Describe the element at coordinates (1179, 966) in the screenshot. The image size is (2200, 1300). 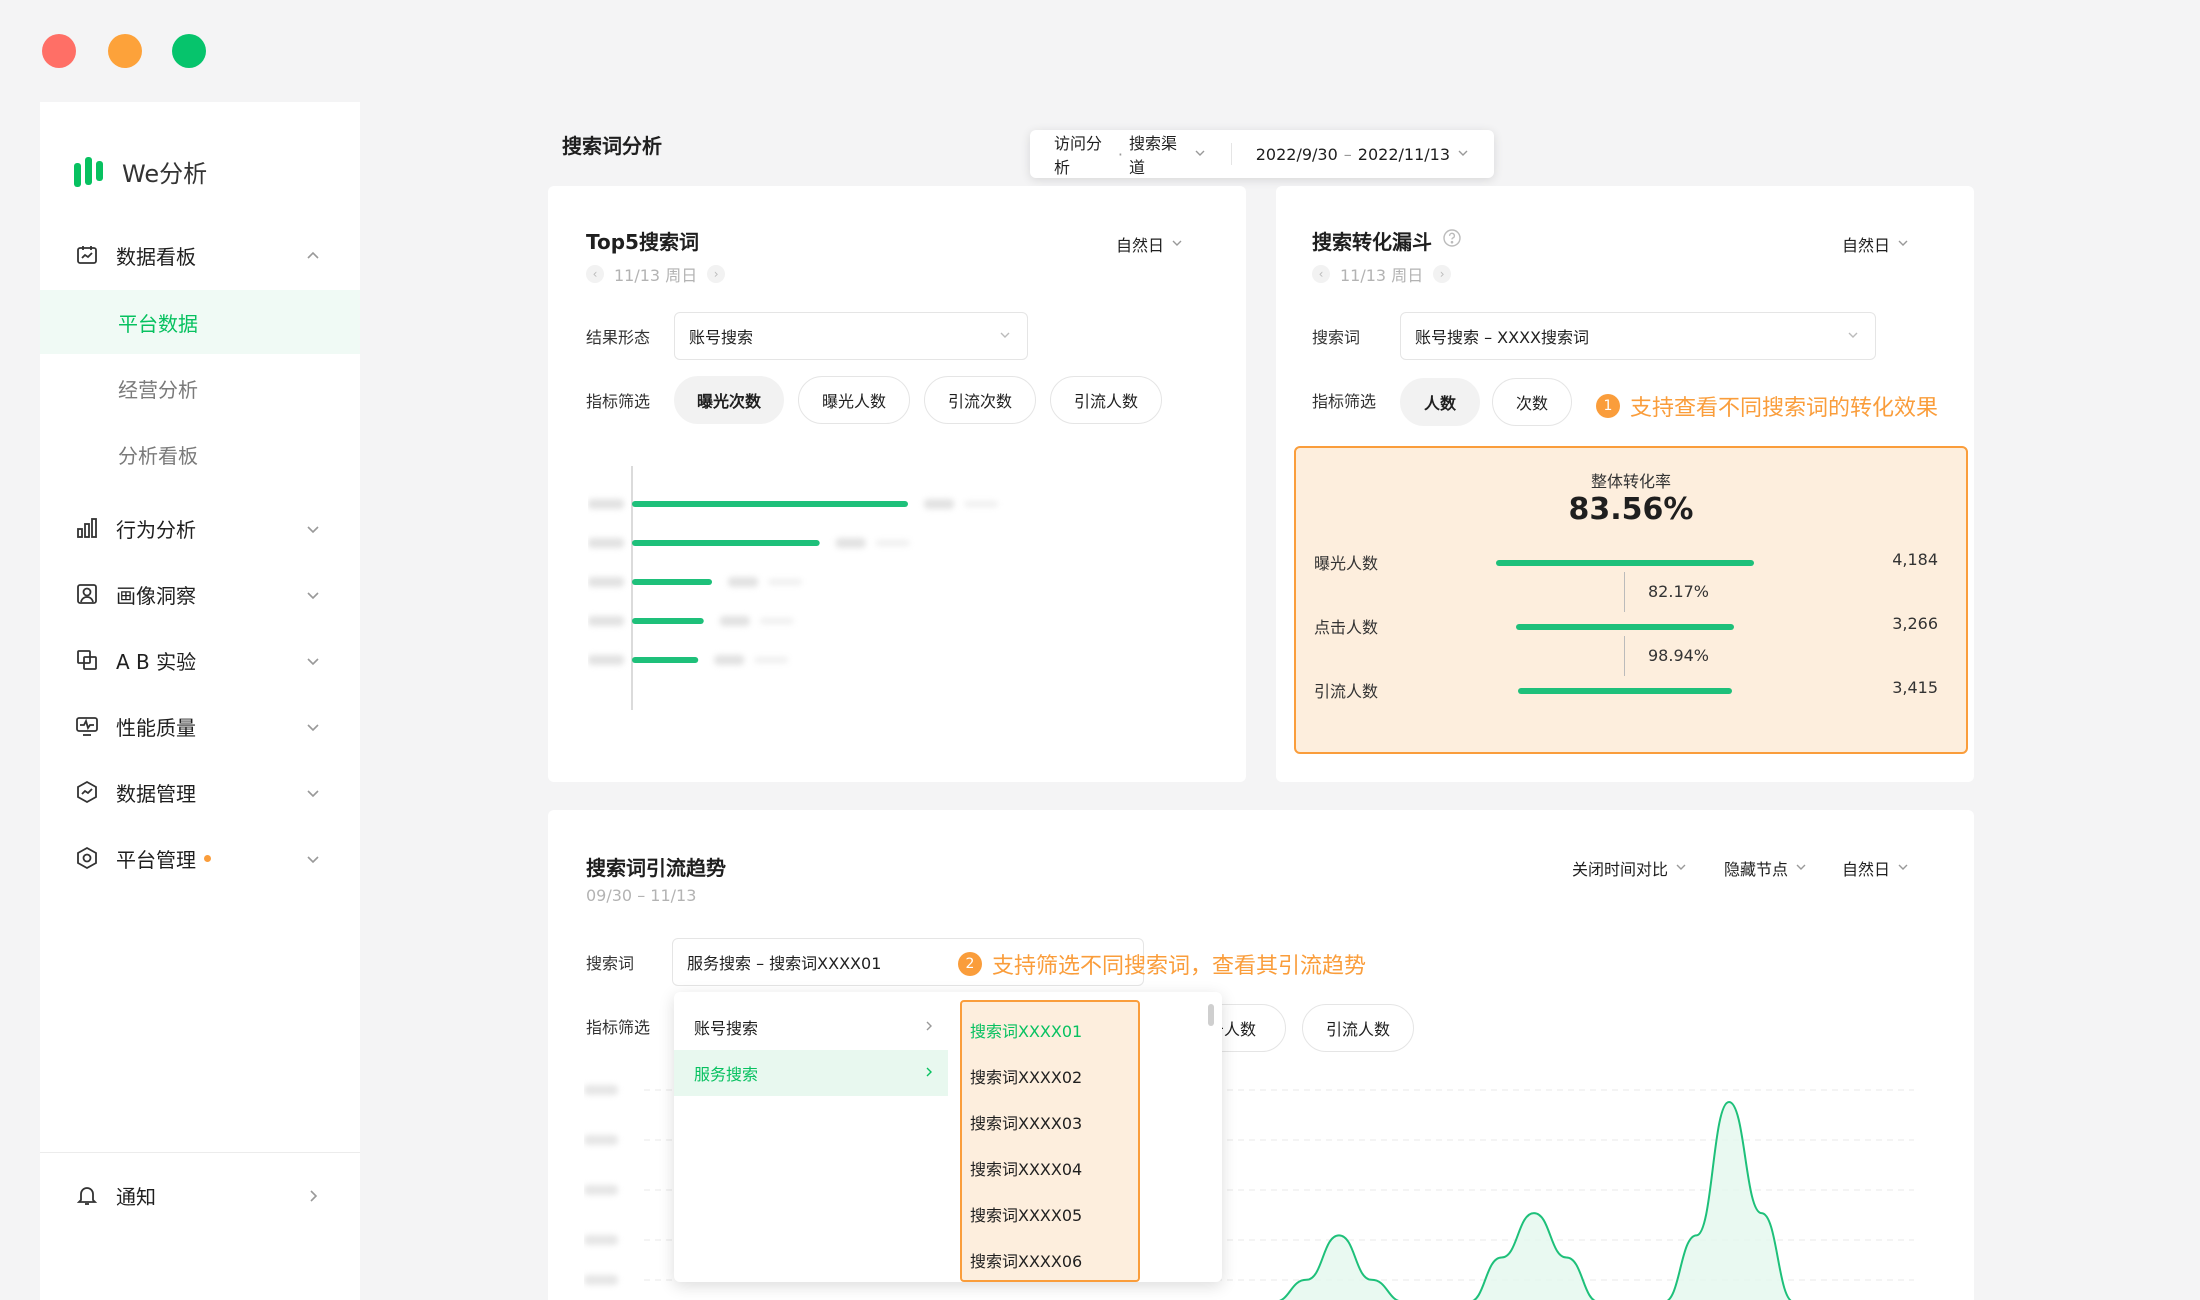
I see `annotation-text: 支持筛选不同搜索词，查看其引流趋势` at that location.